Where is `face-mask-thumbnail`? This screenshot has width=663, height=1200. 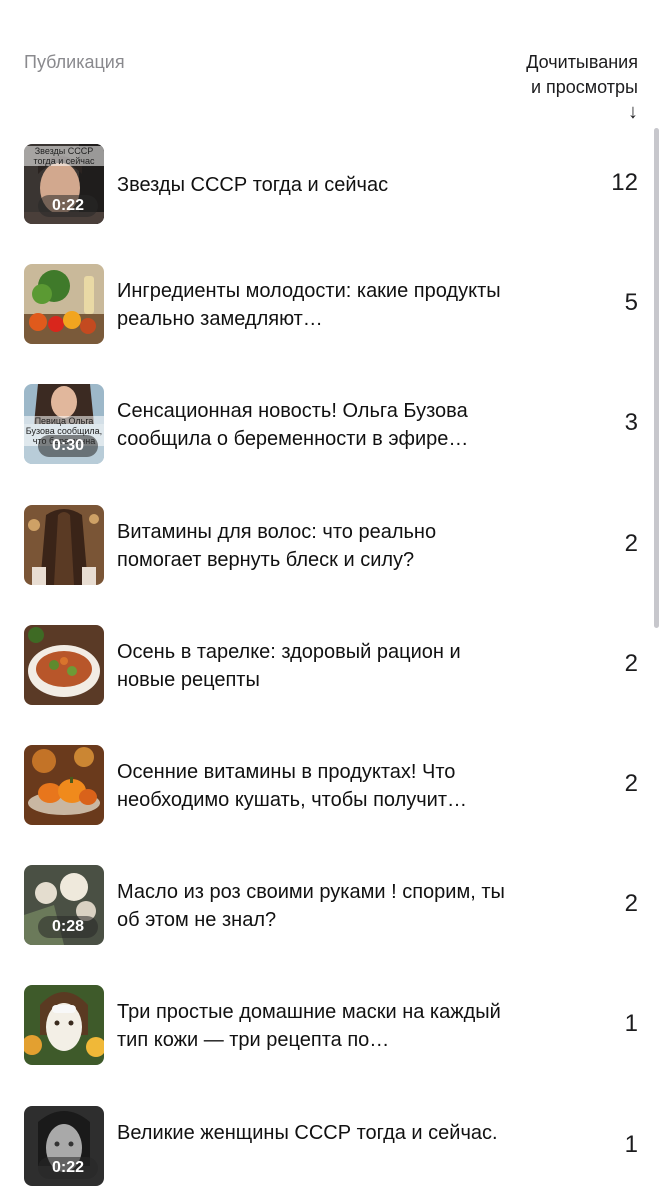
face-mask-thumbnail is located at coordinates (64, 1025).